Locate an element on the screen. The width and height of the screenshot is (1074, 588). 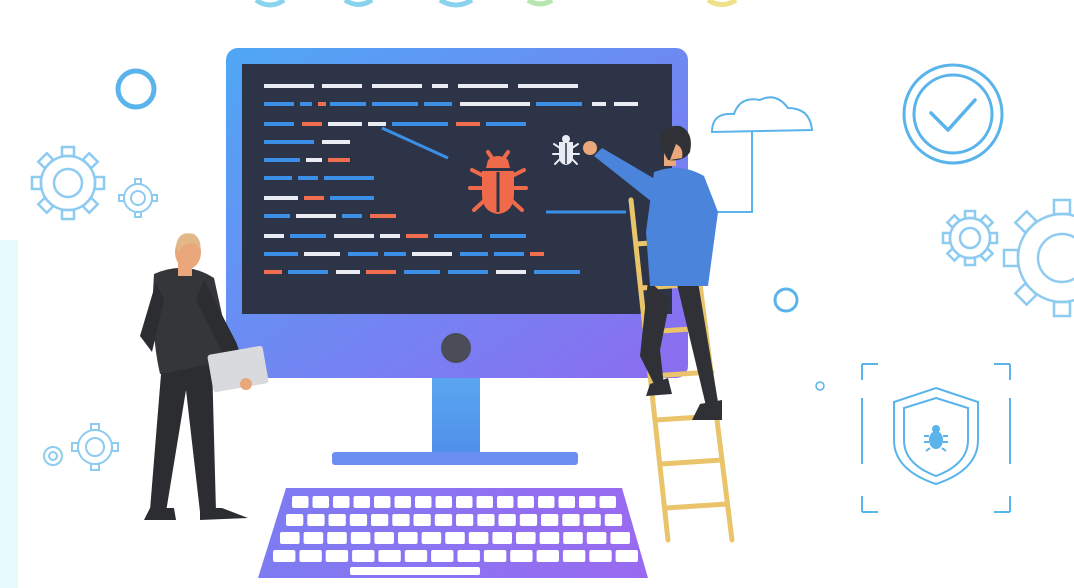
shield-bug-icon is located at coordinates (936, 438).